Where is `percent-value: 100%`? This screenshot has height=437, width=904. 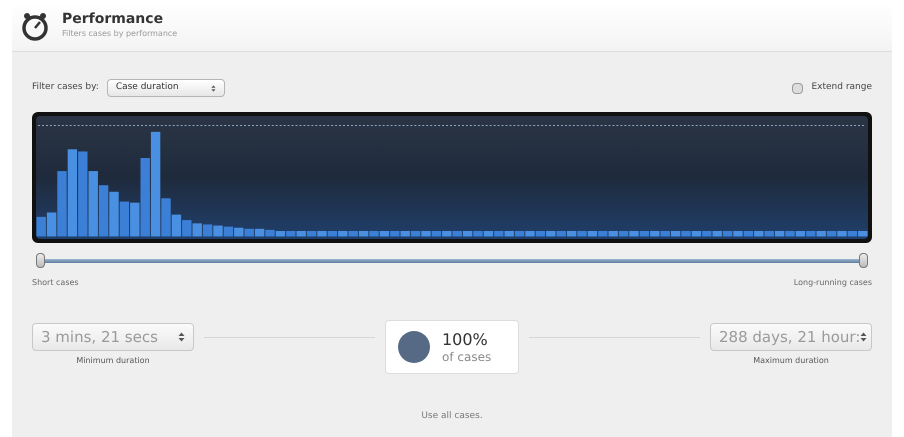
percent-value: 100% is located at coordinates (465, 340).